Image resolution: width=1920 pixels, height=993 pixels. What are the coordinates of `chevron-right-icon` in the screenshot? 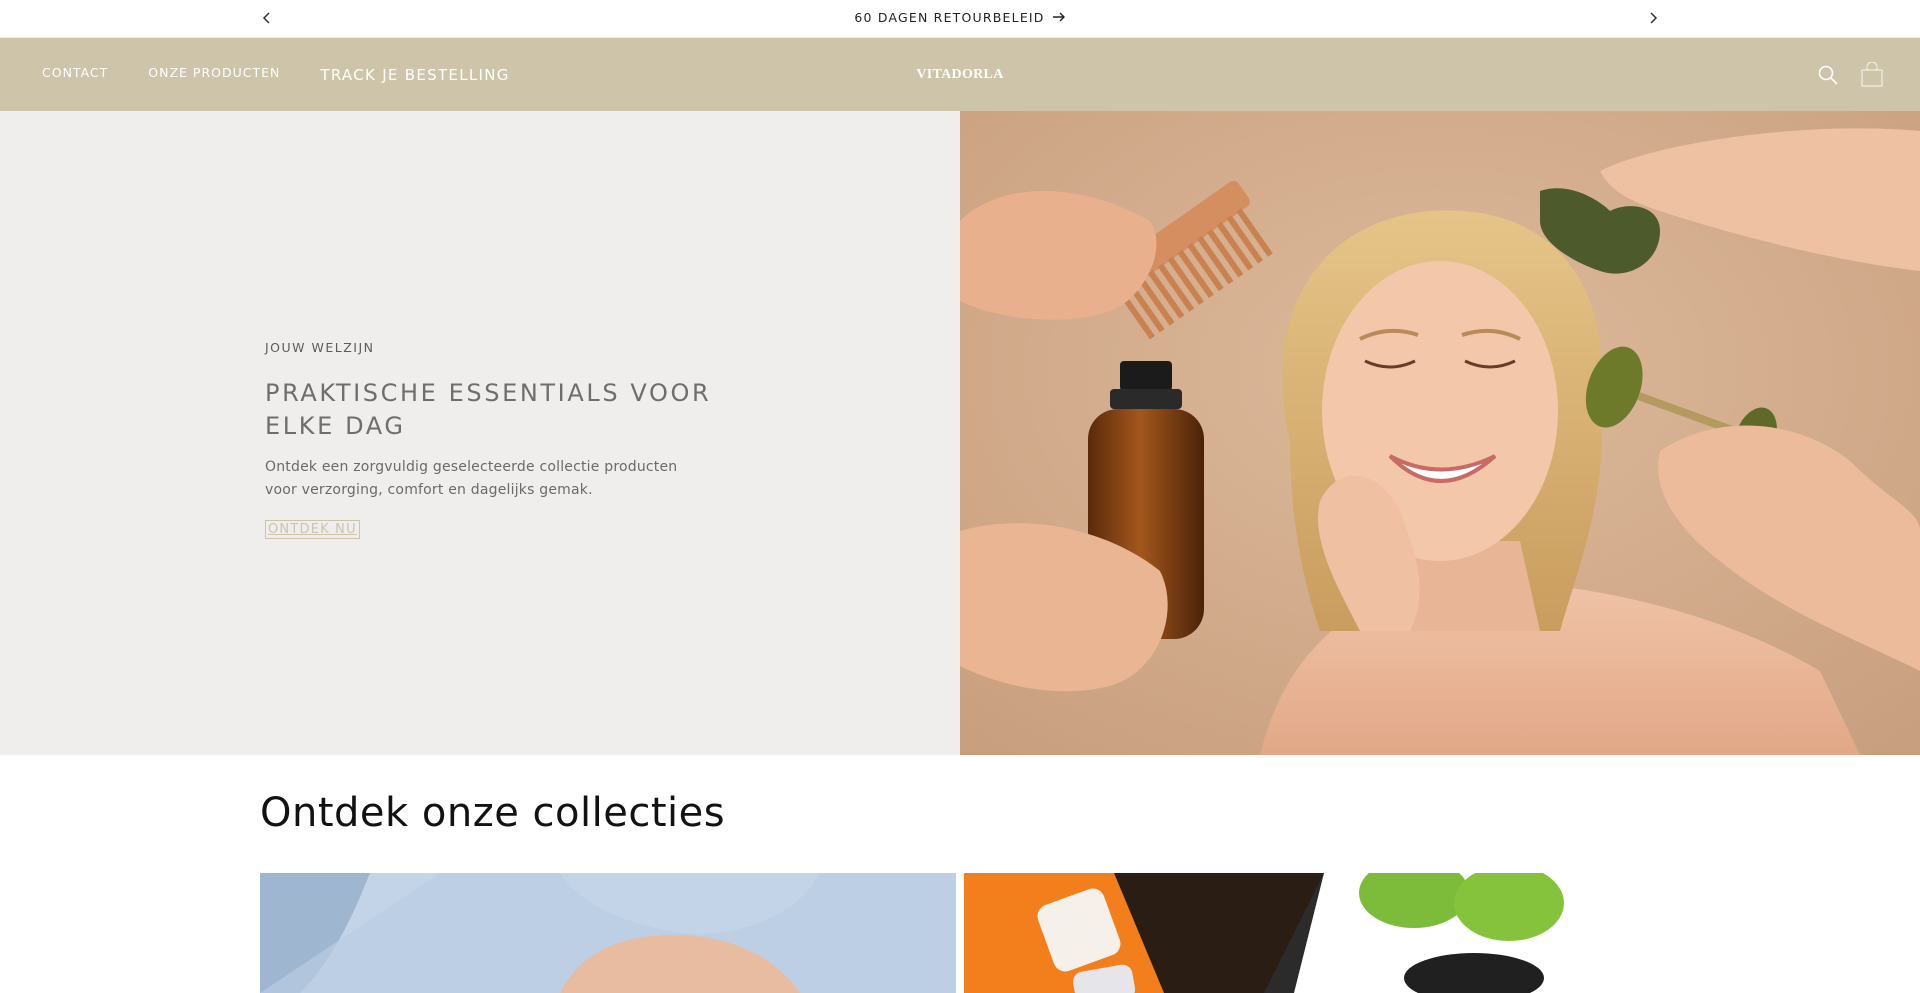 It's located at (1653, 18).